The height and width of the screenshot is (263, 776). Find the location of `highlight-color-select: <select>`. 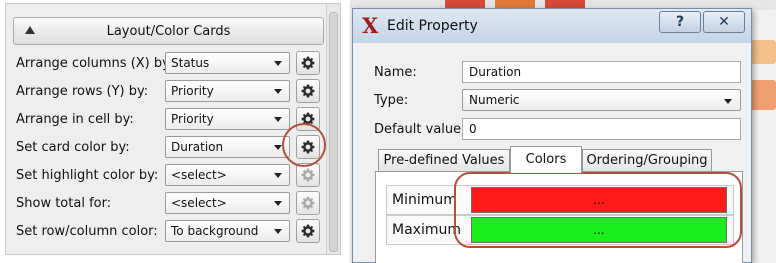

highlight-color-select: <select> is located at coordinates (227, 175).